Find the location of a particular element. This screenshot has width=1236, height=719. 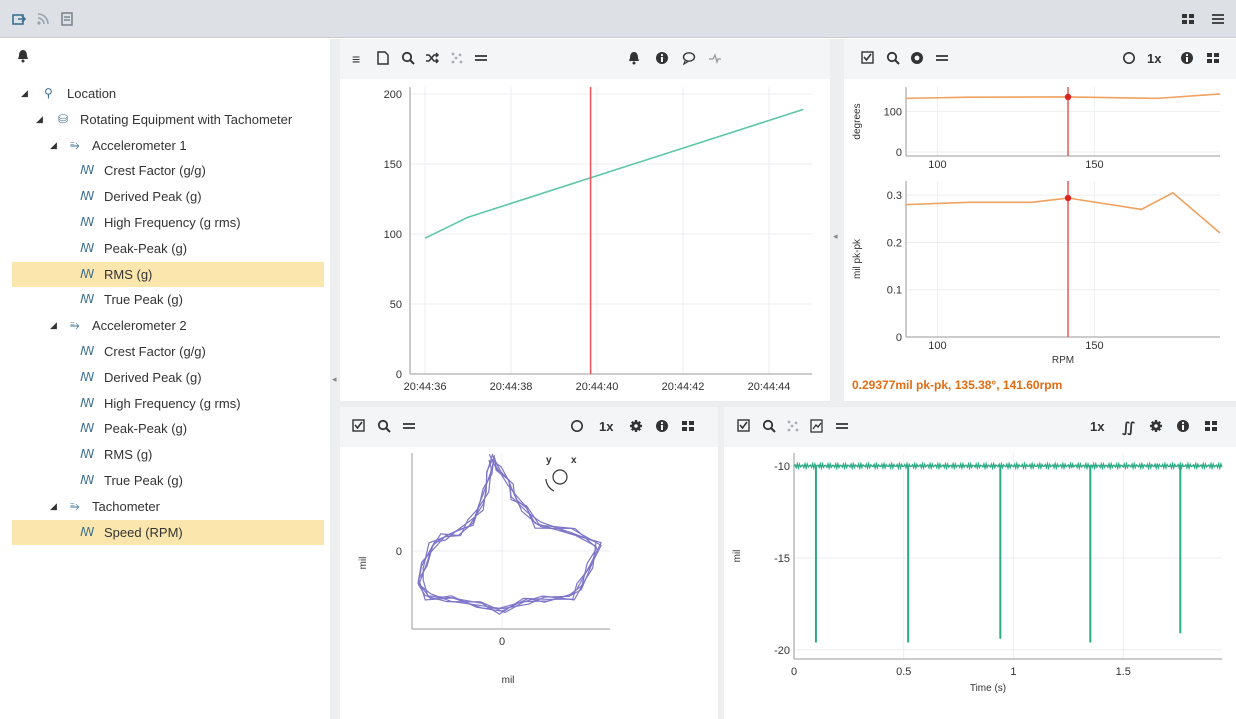

y-tick-label: 50 is located at coordinates (396, 305).